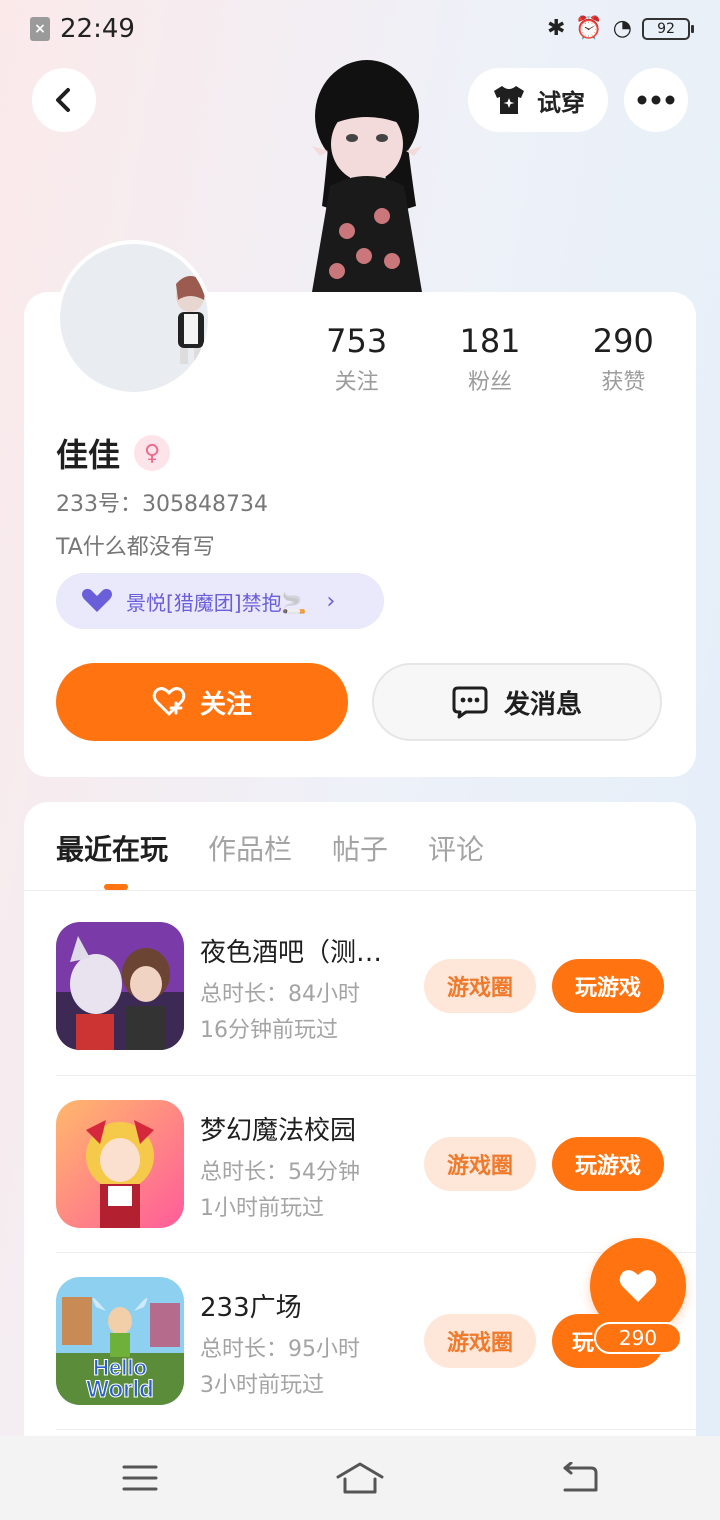 The height and width of the screenshot is (1520, 720). Describe the element at coordinates (367, 176) in the screenshot. I see `avatar-3d-figure` at that location.